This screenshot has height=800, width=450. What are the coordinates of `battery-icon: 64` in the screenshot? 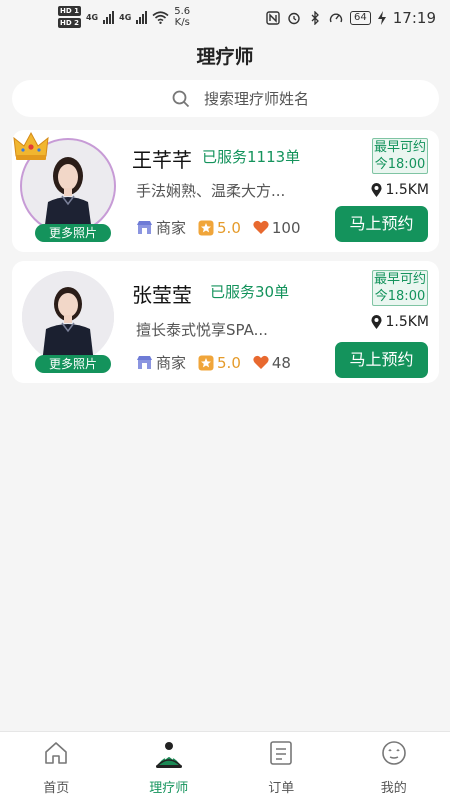 It's located at (360, 18).